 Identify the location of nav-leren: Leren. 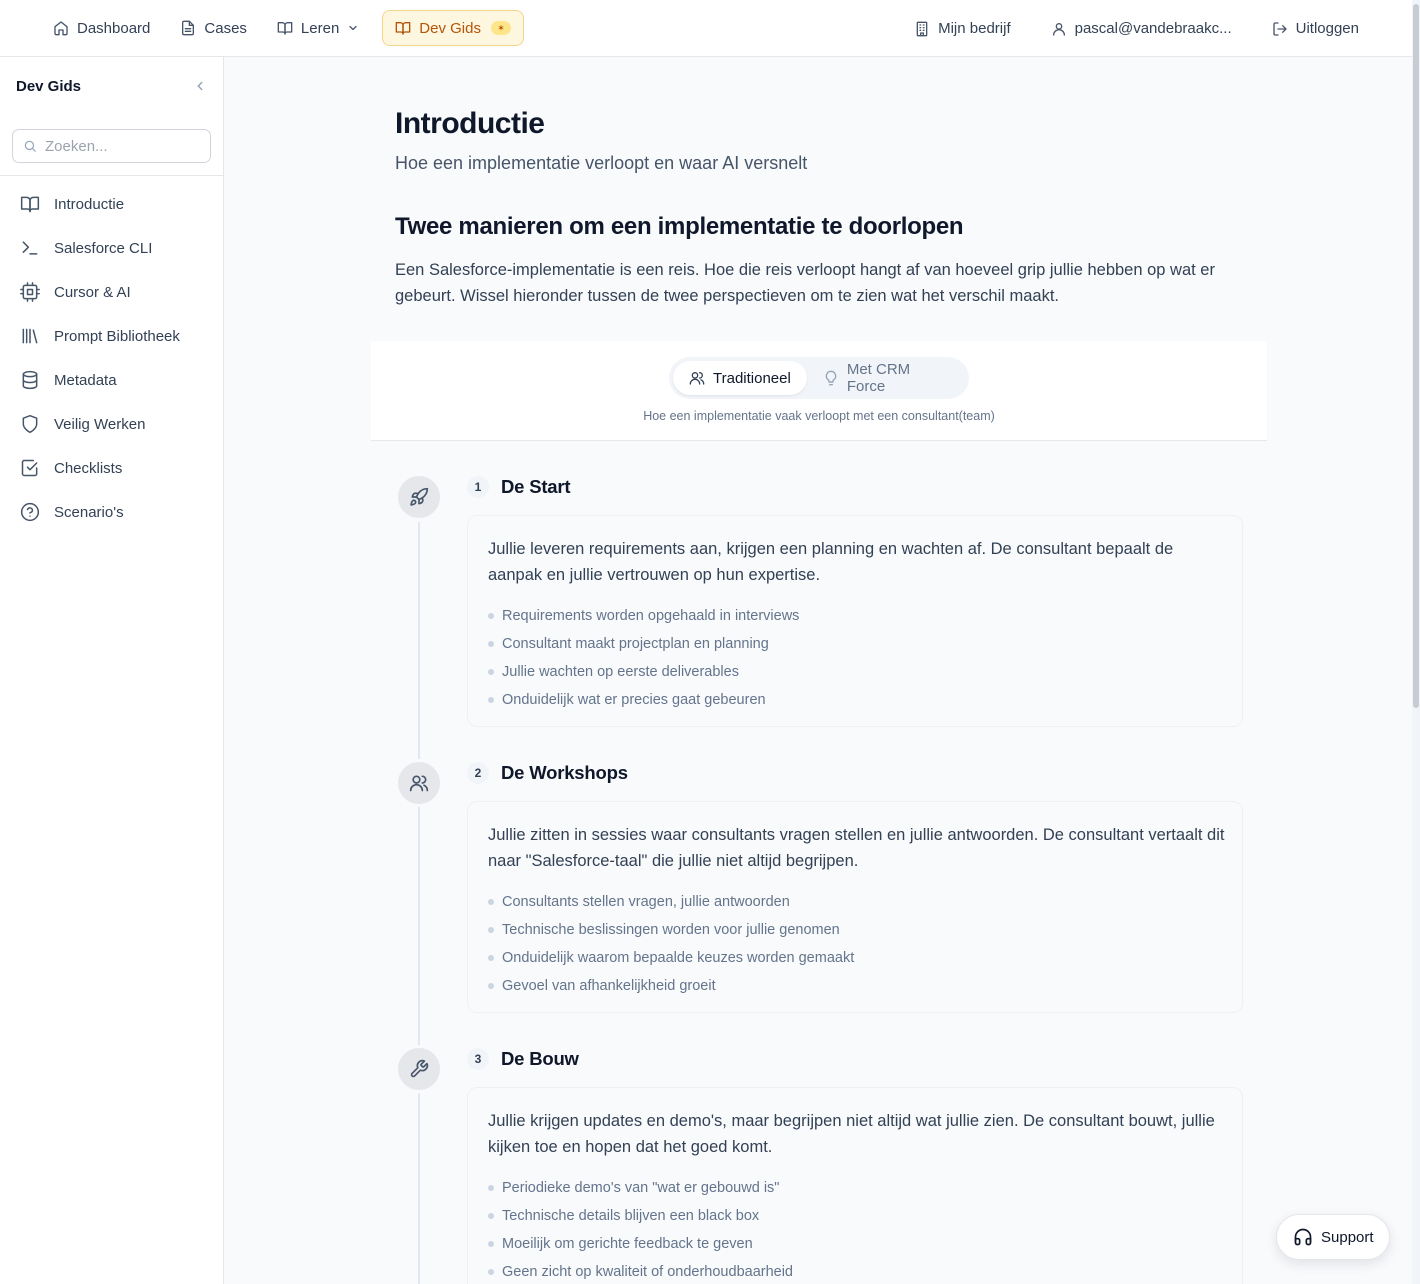
(318, 28).